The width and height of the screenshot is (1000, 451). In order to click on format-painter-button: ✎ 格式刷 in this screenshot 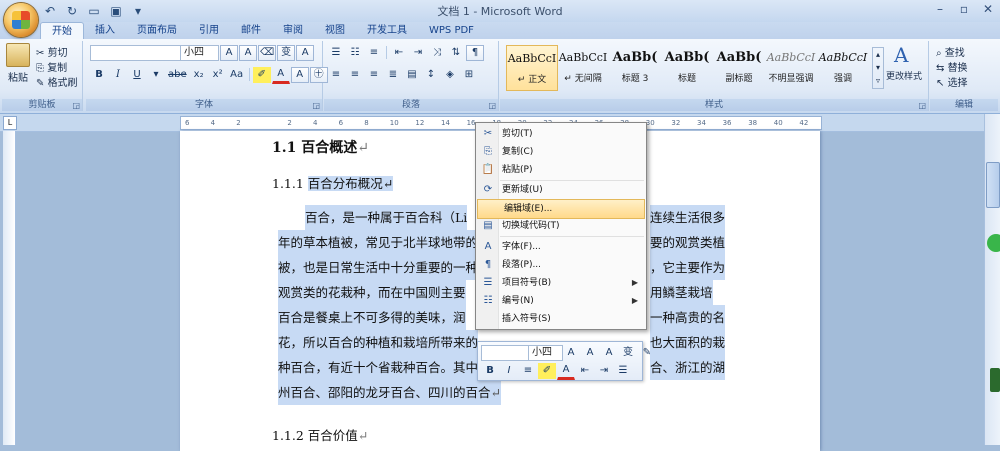, I will do `click(57, 81)`.